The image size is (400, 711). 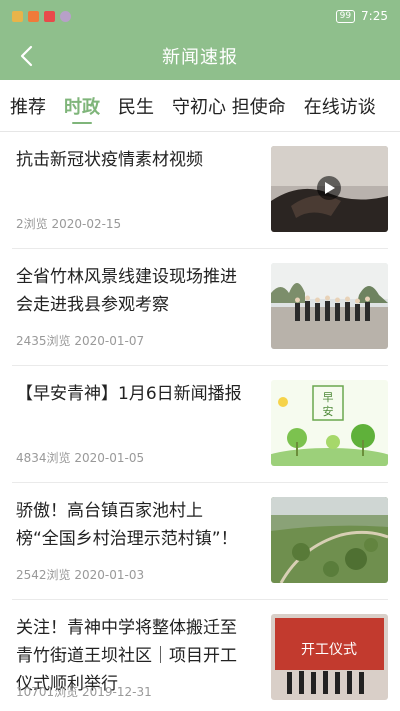 I want to click on category-tabs: 推荐 时政 民生 守初心 担使命 在线访谈, so click(x=200, y=106).